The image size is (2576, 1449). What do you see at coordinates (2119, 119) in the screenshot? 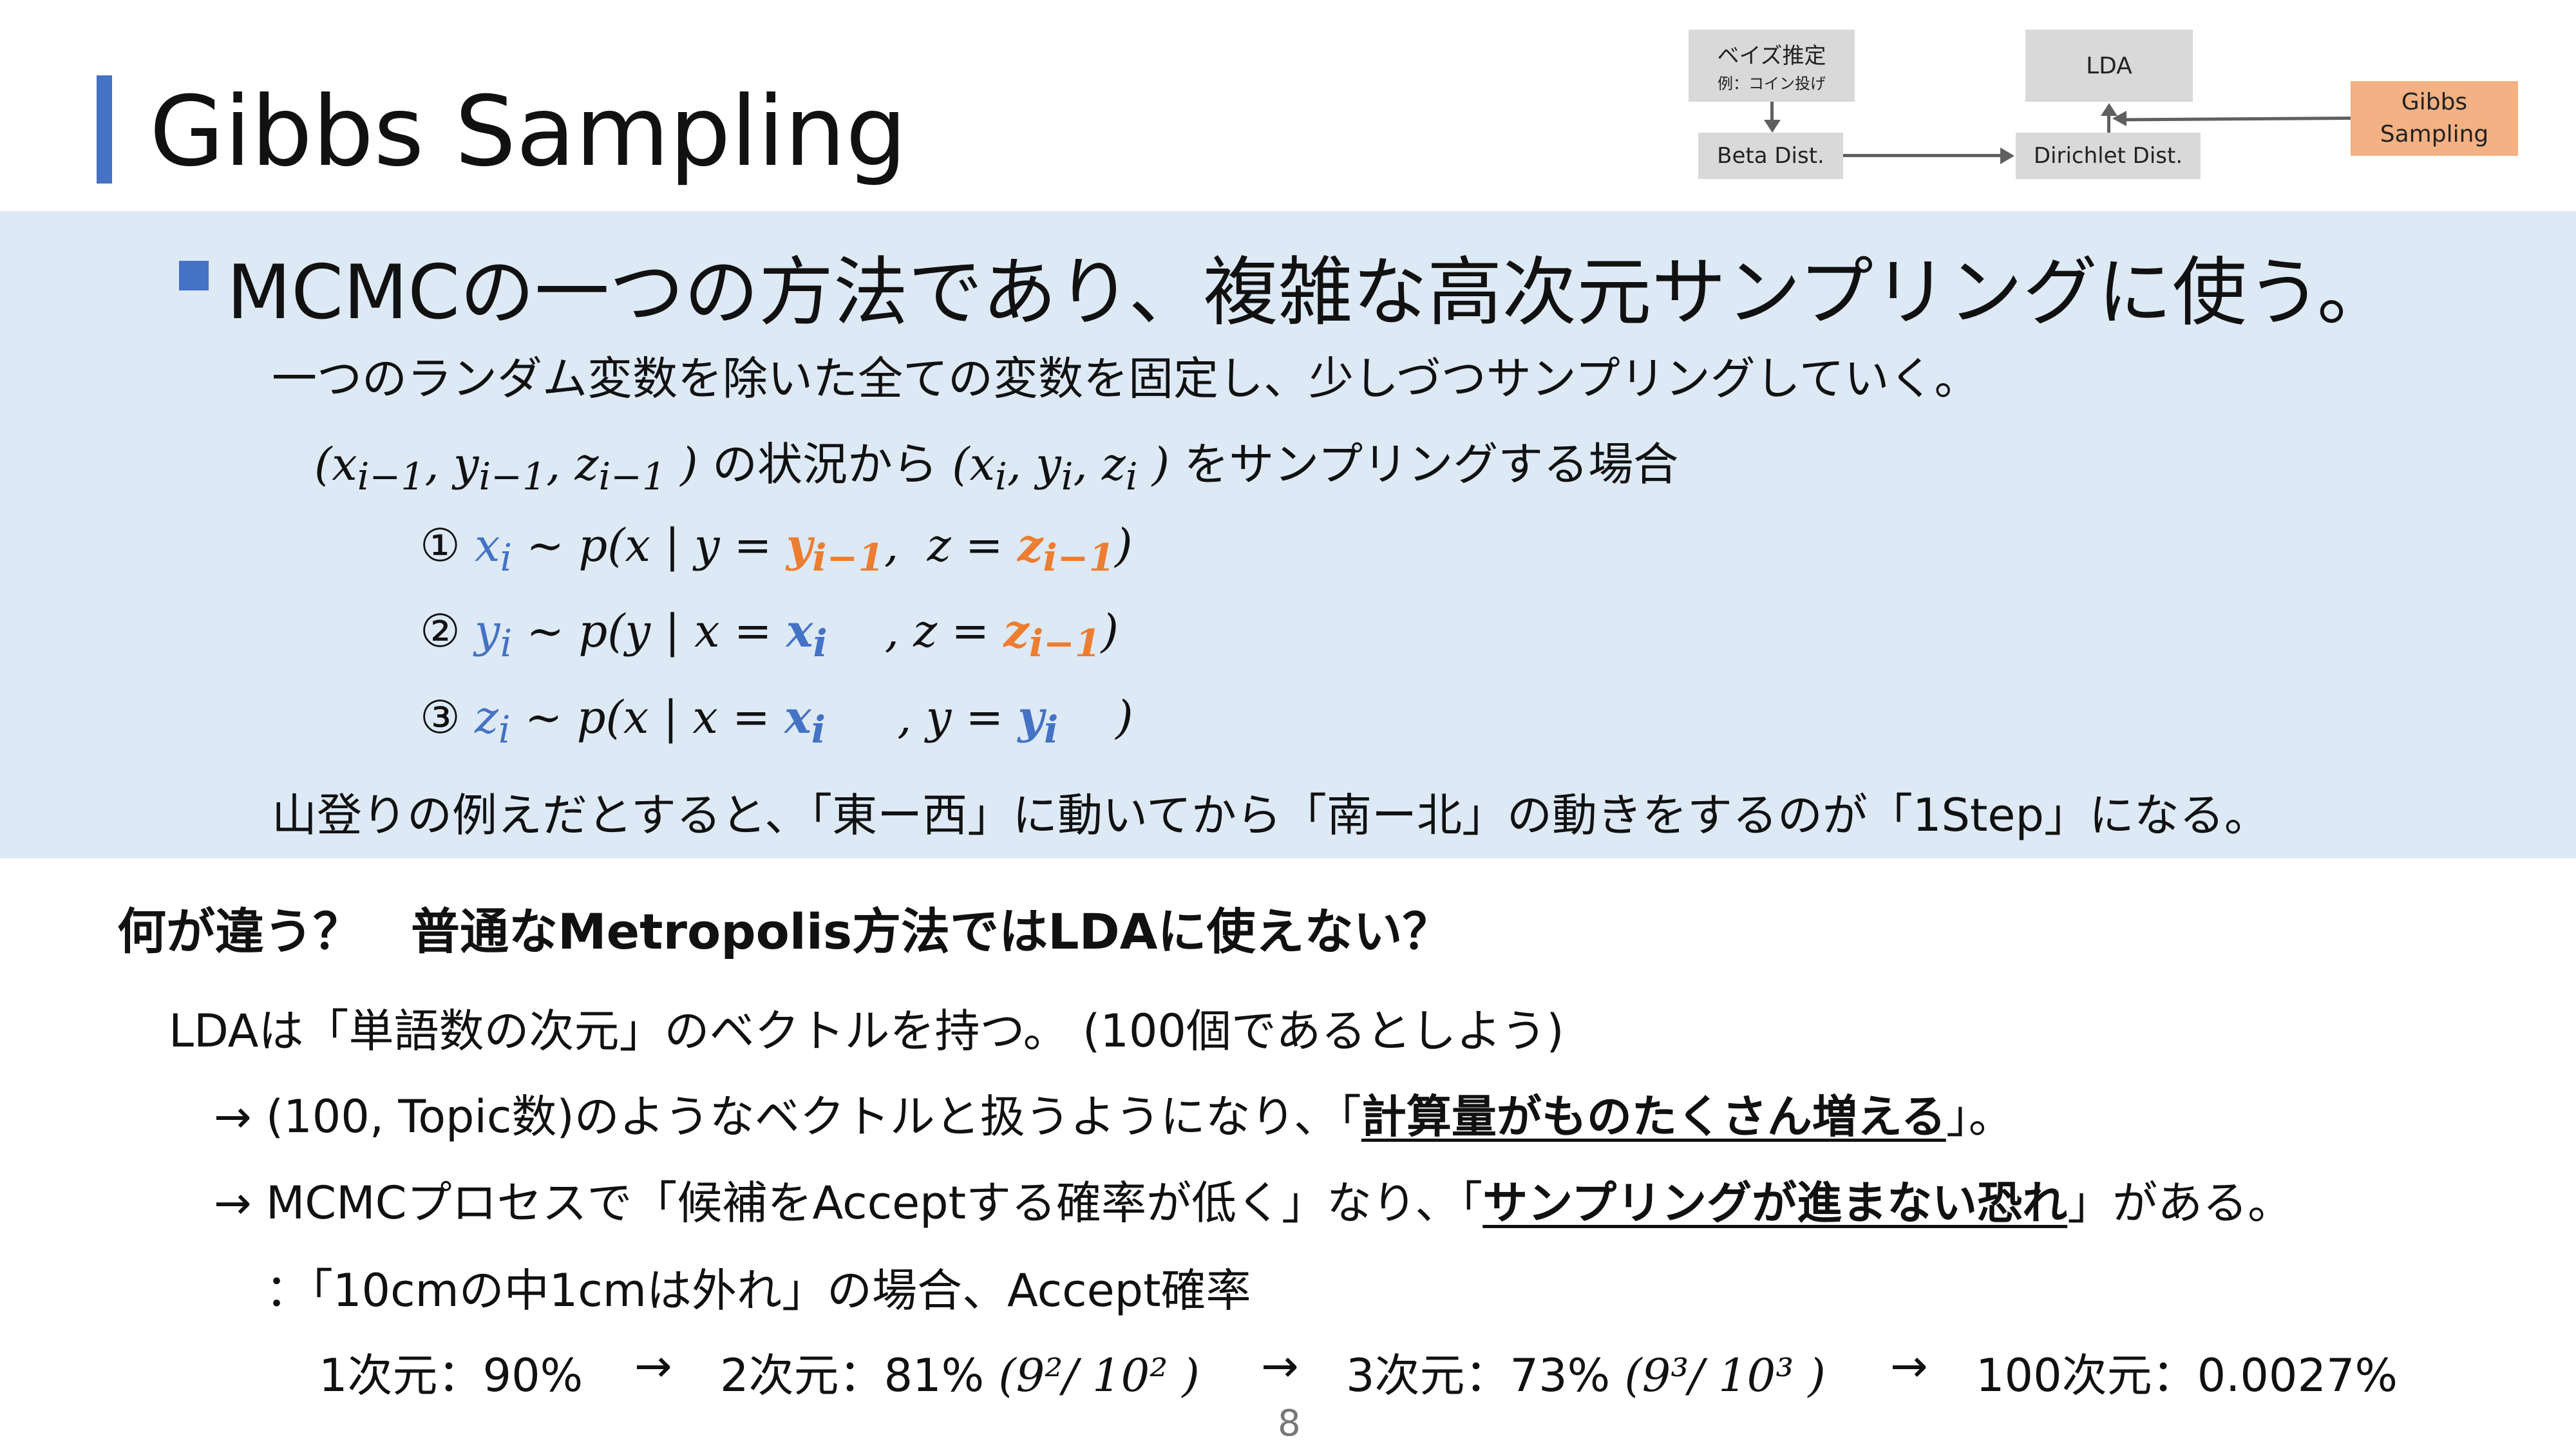
I see `arrowhead-left-icon` at bounding box center [2119, 119].